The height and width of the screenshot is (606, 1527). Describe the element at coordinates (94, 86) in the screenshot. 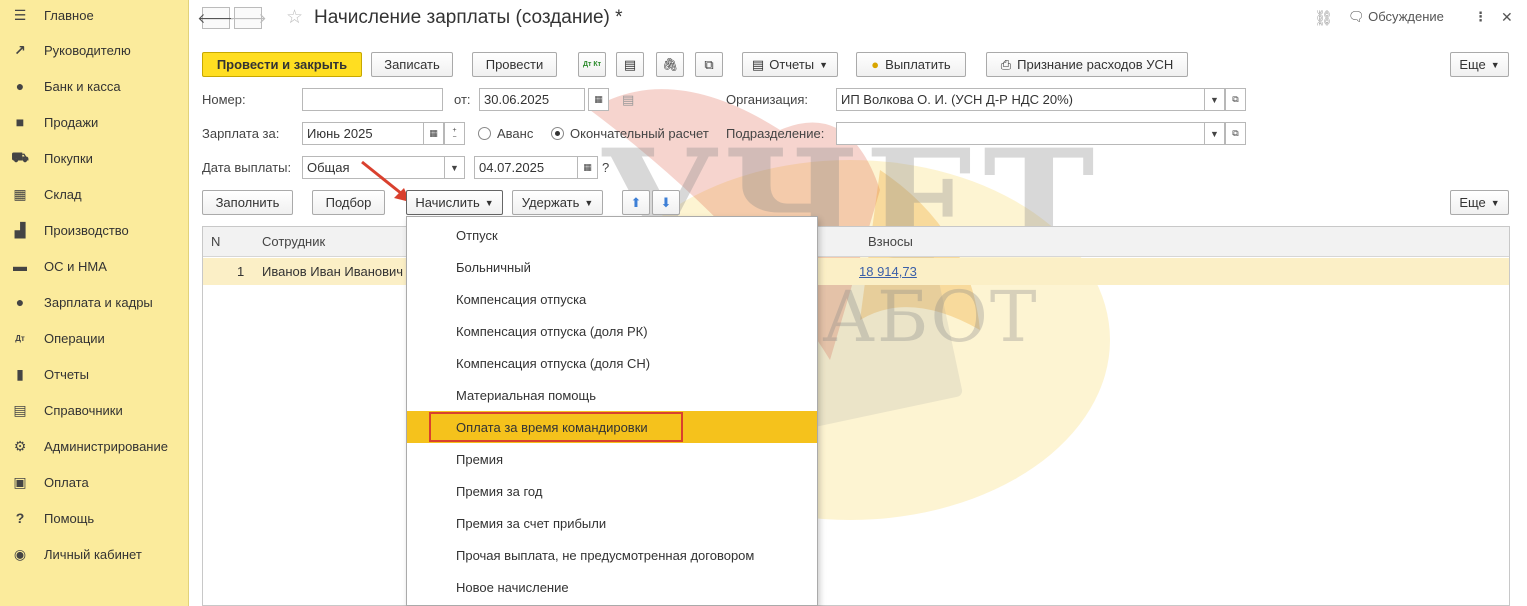

I see `sidebar-item-bank: ● Банк и касса` at that location.